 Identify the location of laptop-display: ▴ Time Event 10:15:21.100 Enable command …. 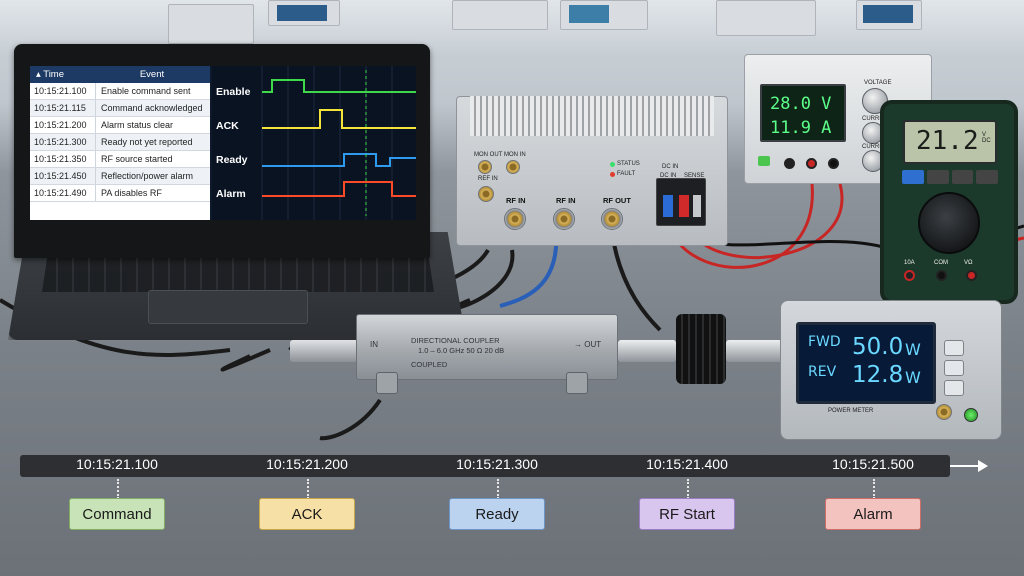
(223, 143).